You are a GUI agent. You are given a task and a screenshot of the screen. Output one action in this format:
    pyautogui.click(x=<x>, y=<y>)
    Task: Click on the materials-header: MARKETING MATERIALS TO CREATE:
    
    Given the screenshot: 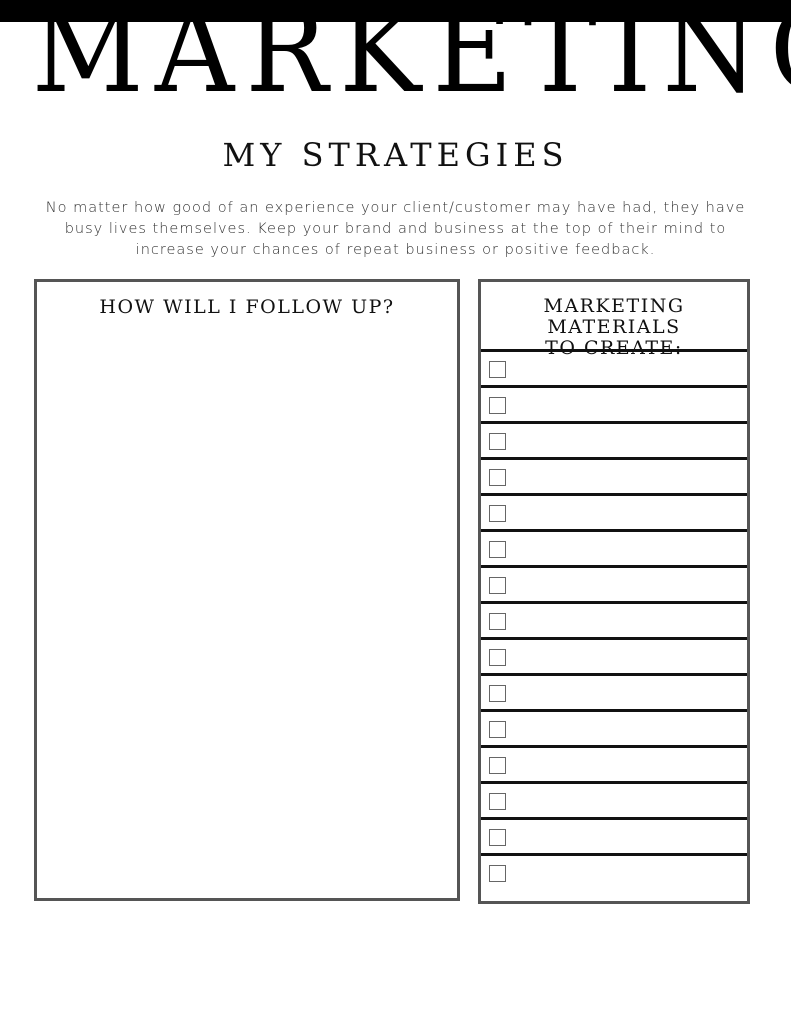 What is the action you would take?
    pyautogui.click(x=614, y=320)
    